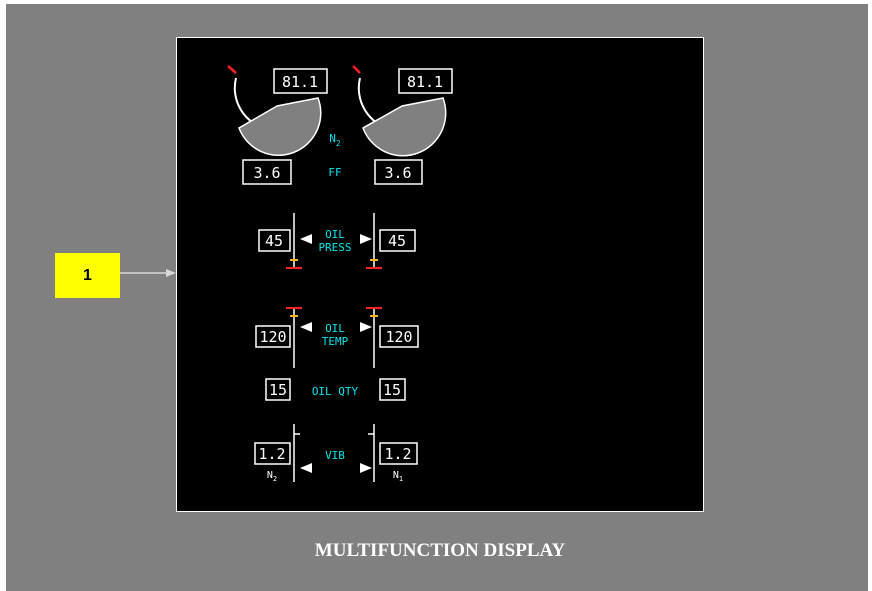 This screenshot has width=872, height=591. Describe the element at coordinates (367, 453) in the screenshot. I see `vib-right-scale` at that location.